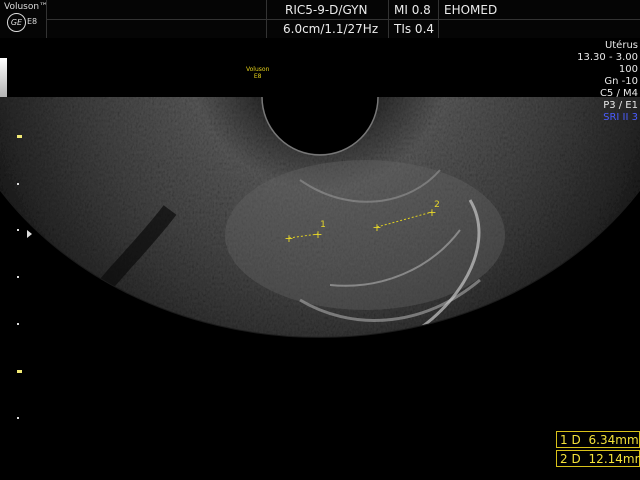 The height and width of the screenshot is (480, 640). I want to click on param-persistence: P3 / E1, so click(620, 105).